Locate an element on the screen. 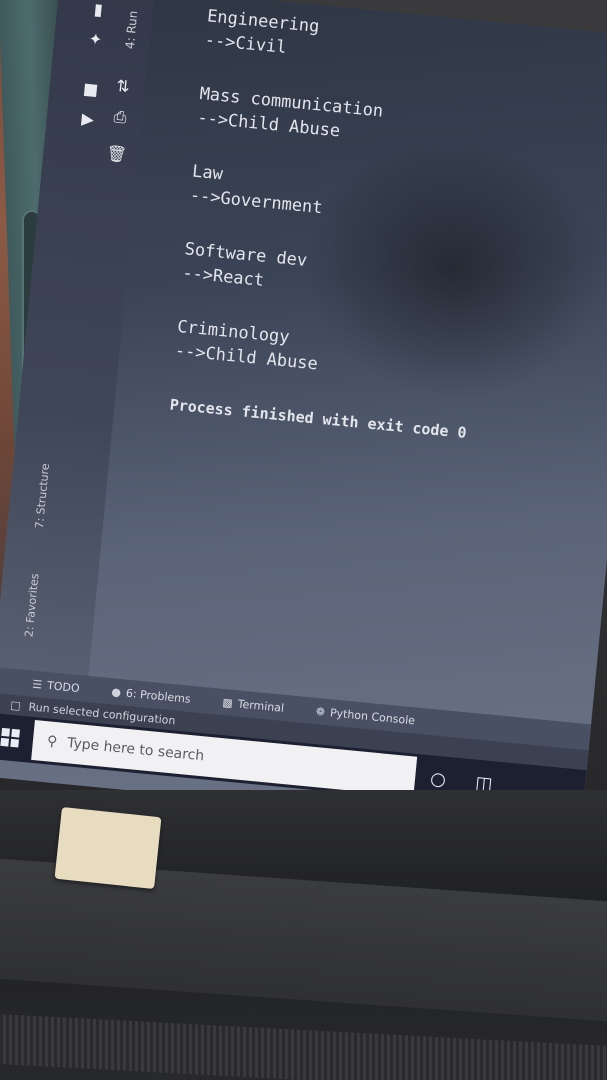 This screenshot has width=607, height=1080. structure-tab: 7: Structure is located at coordinates (42, 496).